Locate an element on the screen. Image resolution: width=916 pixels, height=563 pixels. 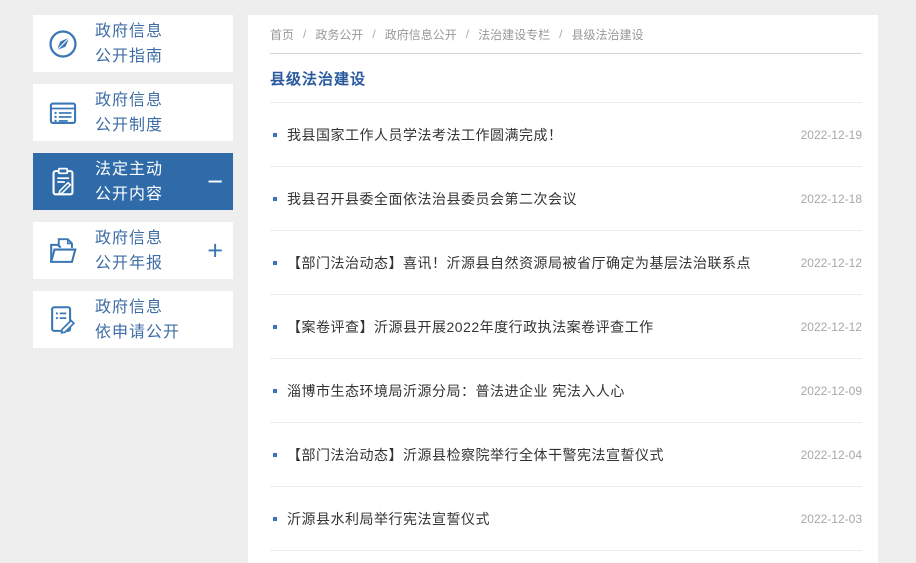
article-row: 【部门法治动态】沂源县检察院举行全体干警宪法宣誓仪式 2022-12-04 is located at coordinates (566, 455).